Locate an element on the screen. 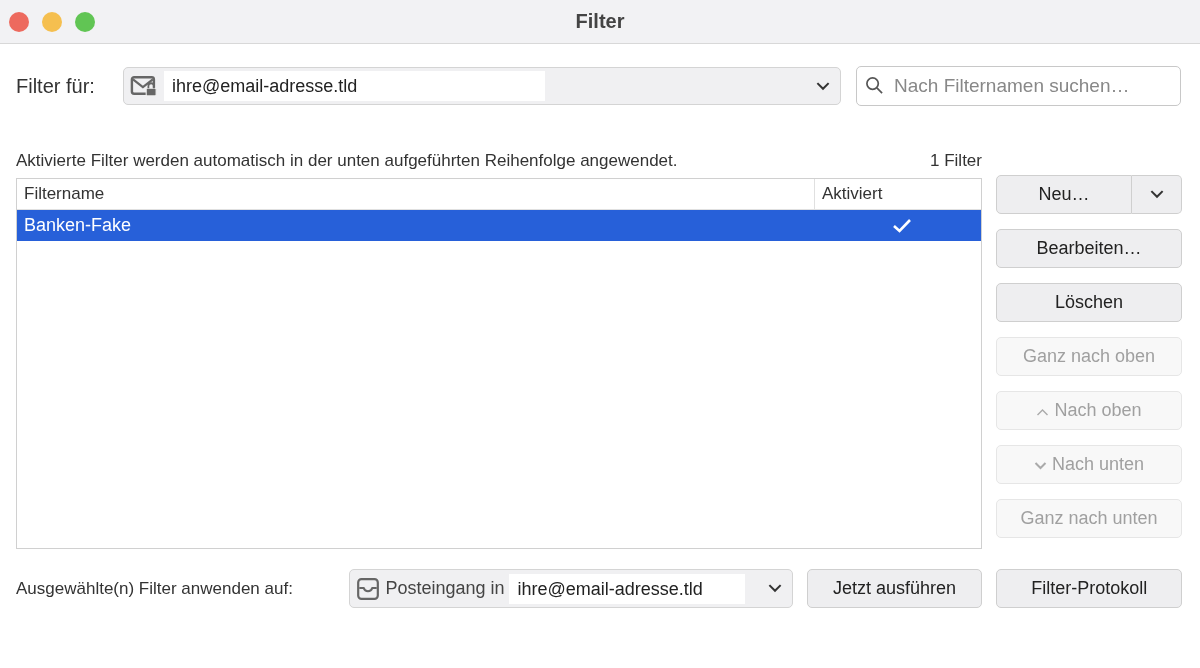 This screenshot has height=668, width=1200. zoom-button is located at coordinates (85, 22).